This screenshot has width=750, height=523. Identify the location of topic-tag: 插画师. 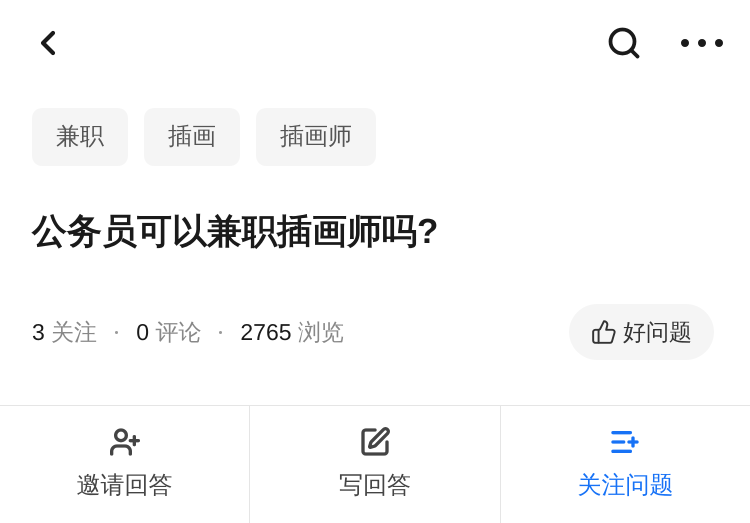
(316, 137).